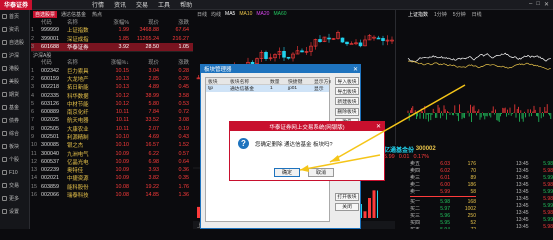  I want to click on intraday-tab-daily: 日线, so click(477, 14).